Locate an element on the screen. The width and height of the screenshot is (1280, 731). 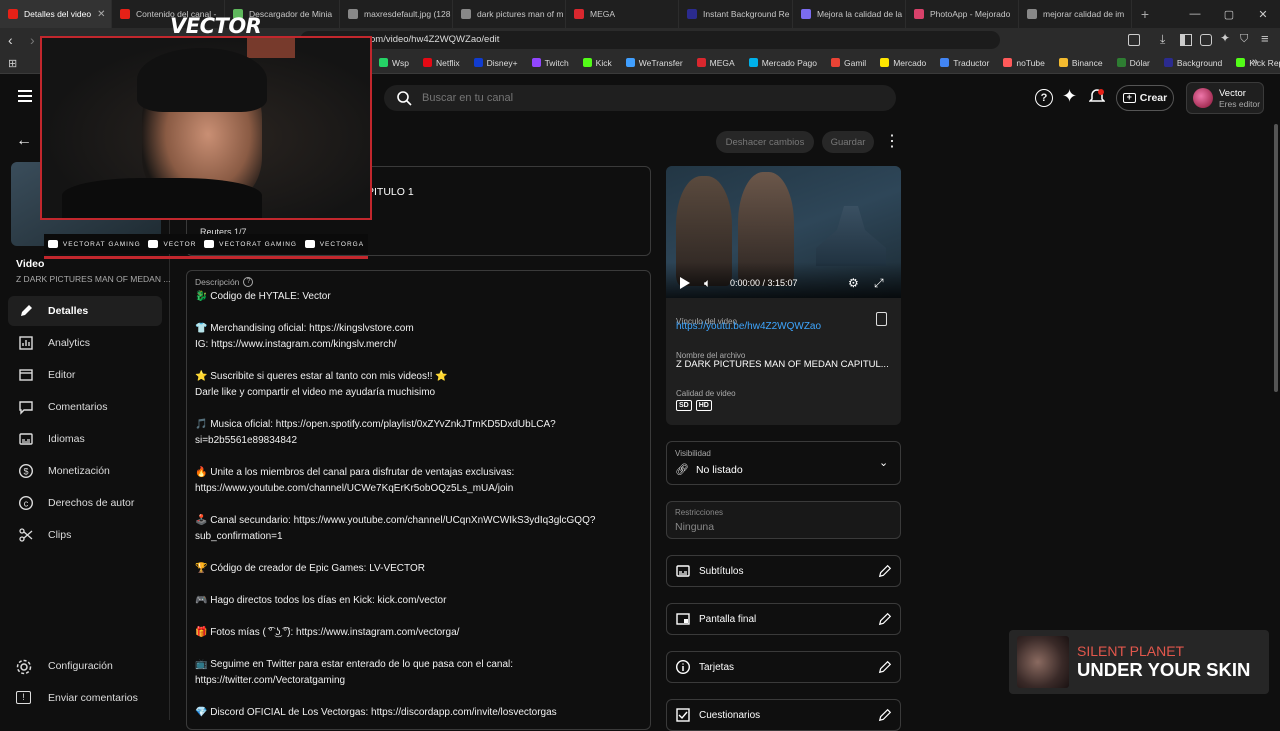
browser-tab: dark pictures man of m is located at coordinates (509, 14).